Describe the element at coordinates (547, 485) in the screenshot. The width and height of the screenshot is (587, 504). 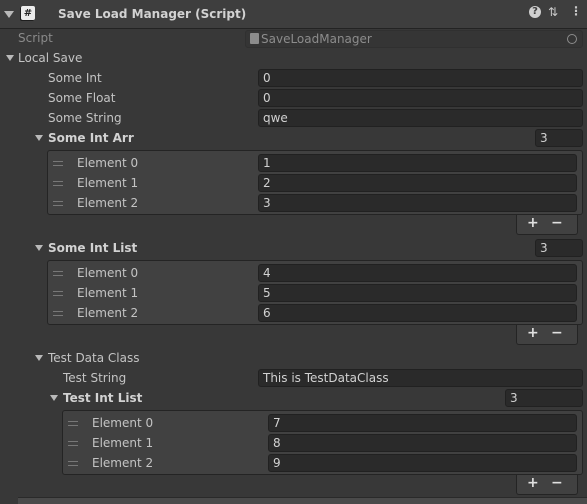
I see `test-int-list-list-footer` at that location.